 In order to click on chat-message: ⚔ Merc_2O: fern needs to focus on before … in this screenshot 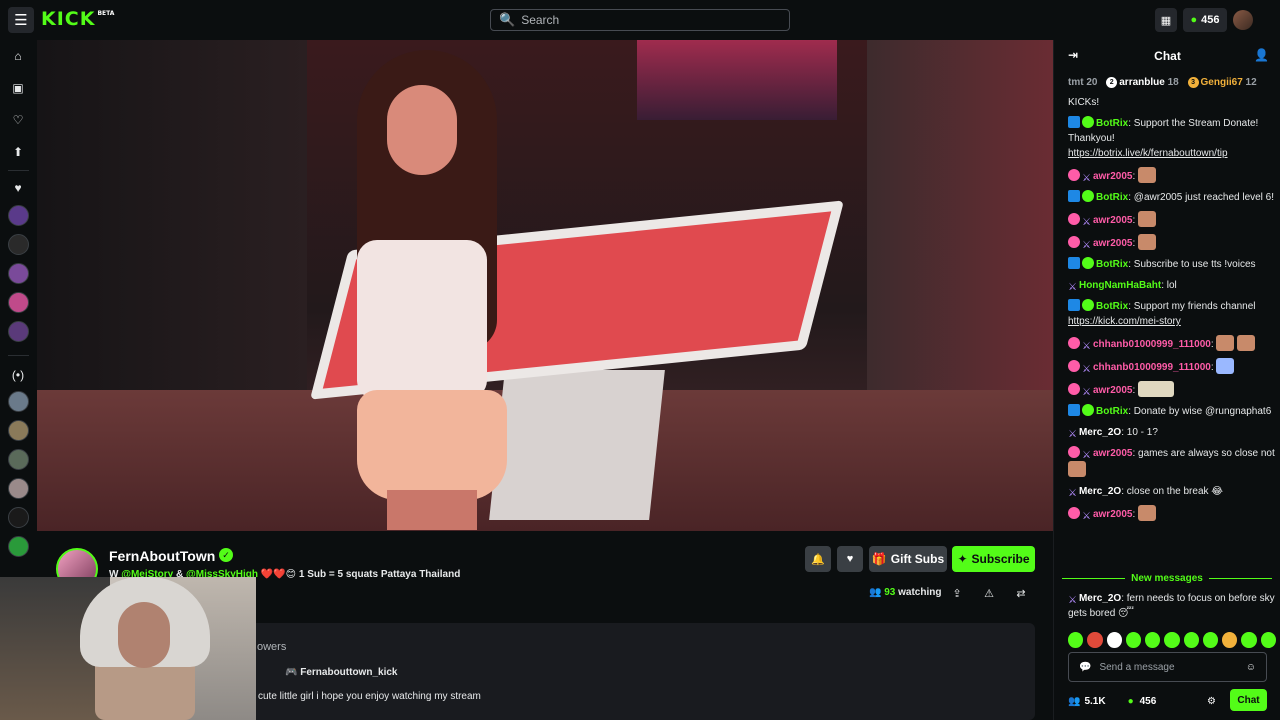, I will do `click(1171, 606)`.